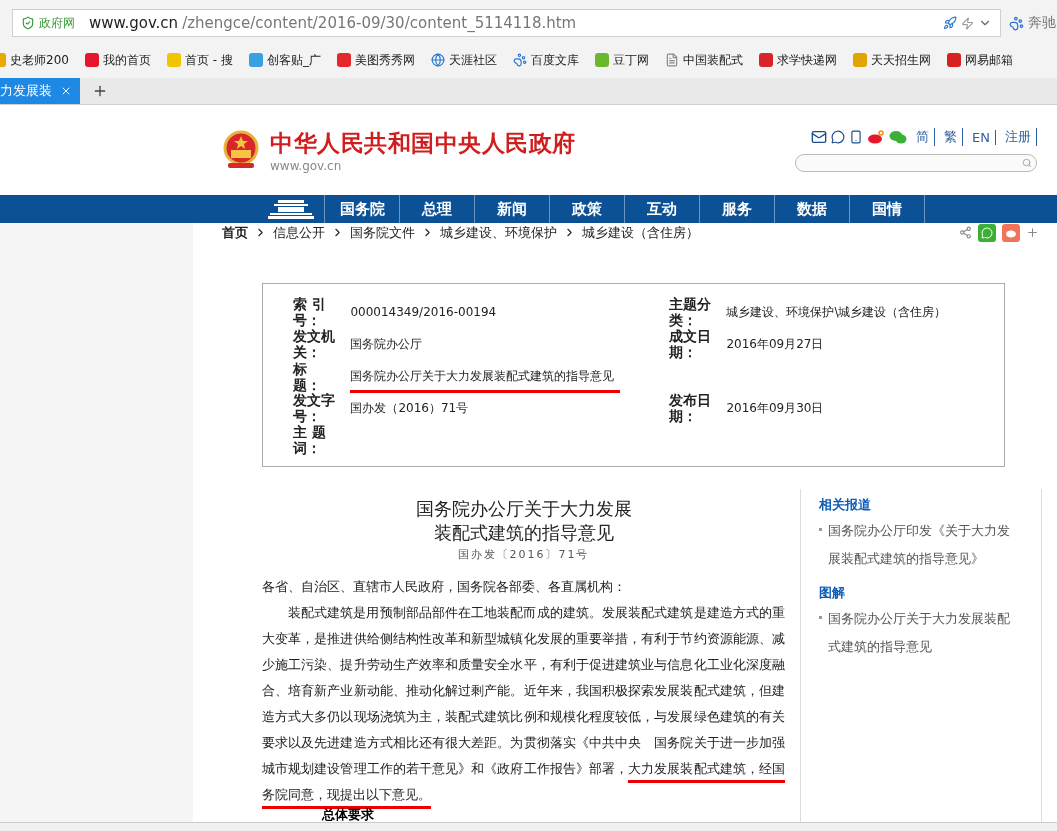  Describe the element at coordinates (100, 91) in the screenshot. I see `new-tab-icon` at that location.